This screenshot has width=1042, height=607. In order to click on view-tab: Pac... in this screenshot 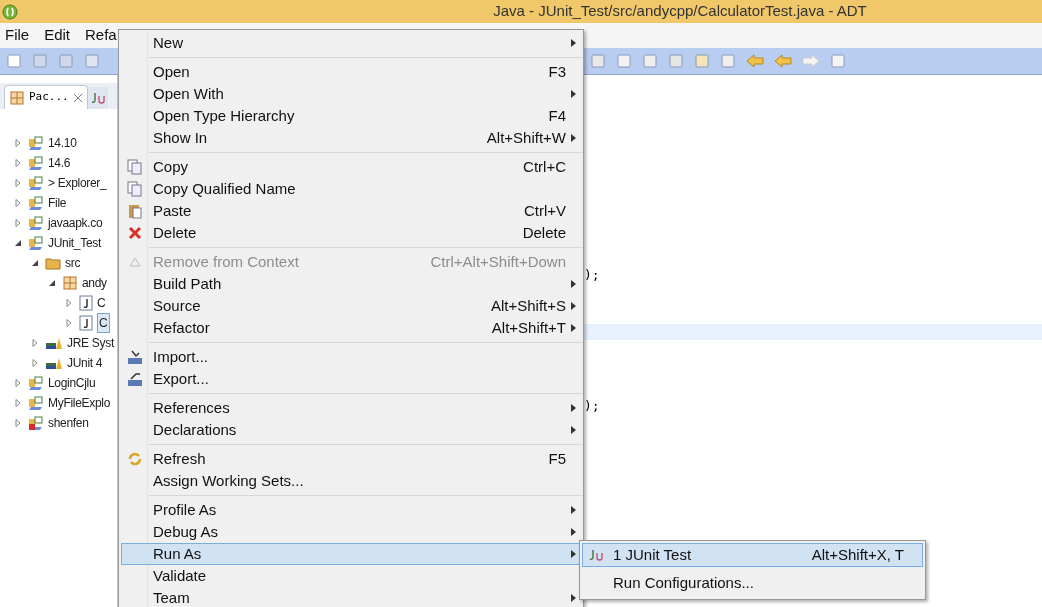, I will do `click(46, 97)`.